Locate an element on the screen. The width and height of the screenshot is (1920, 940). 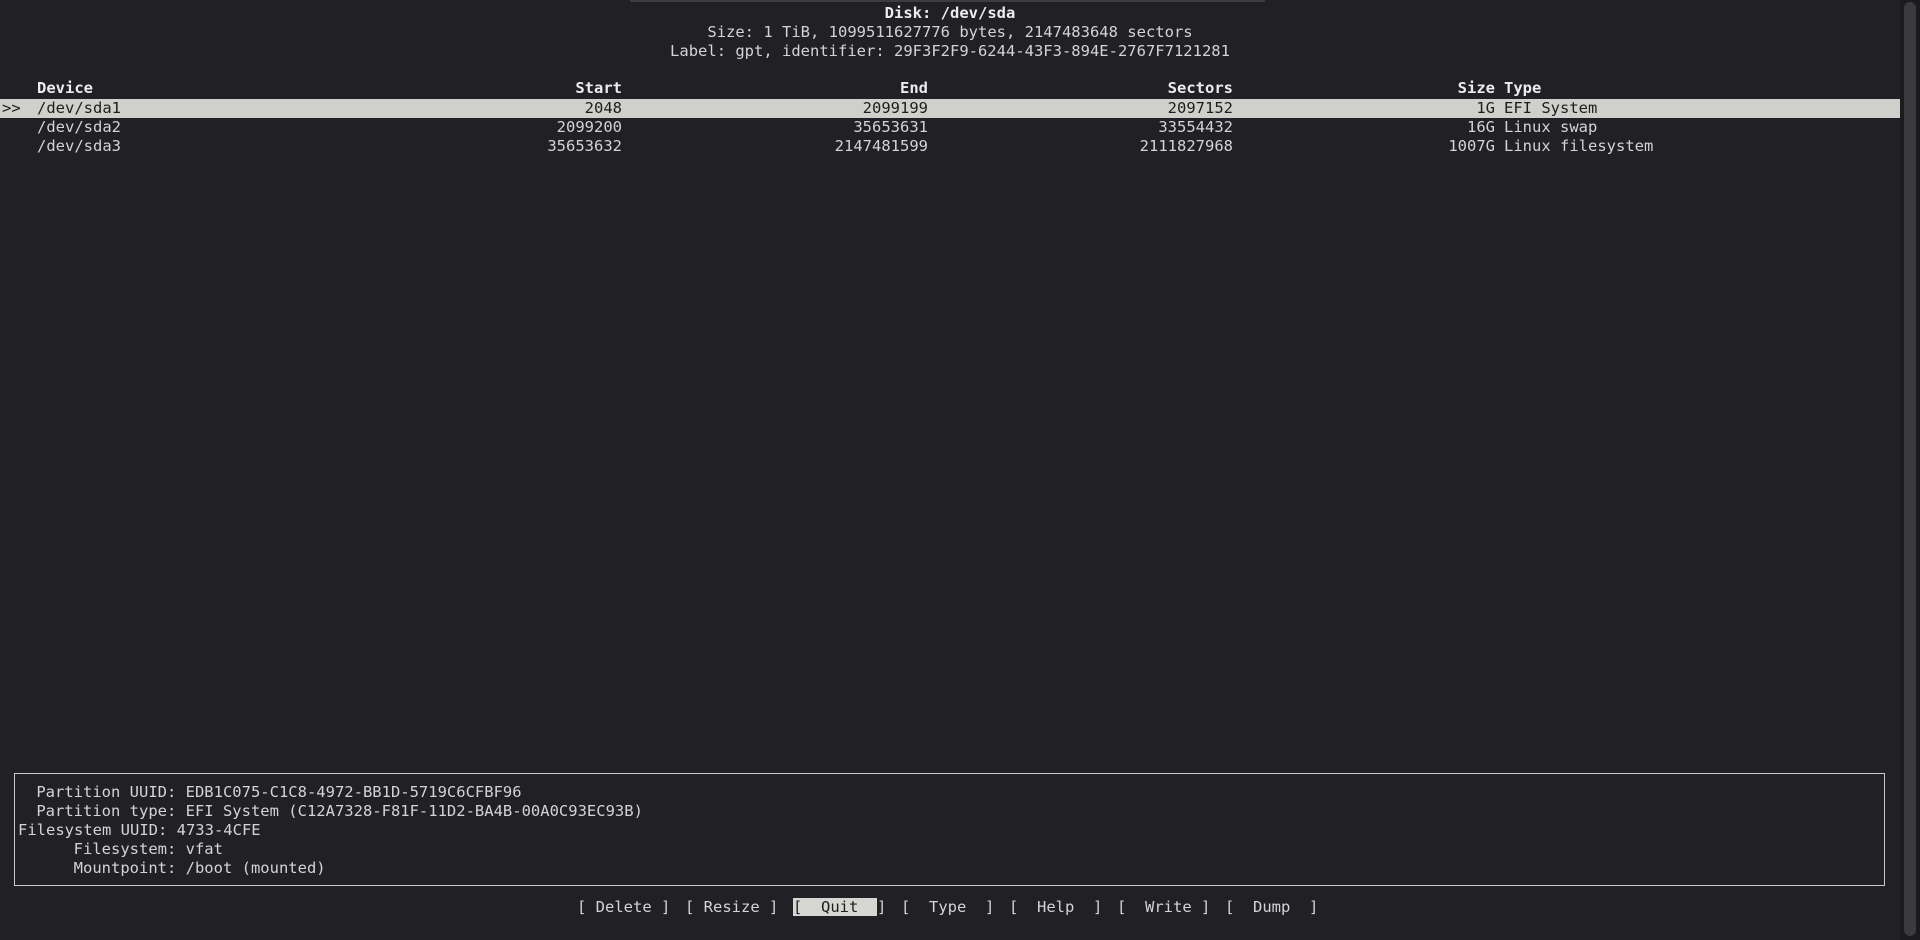
cell-sectors: 2097152 is located at coordinates (1200, 108).